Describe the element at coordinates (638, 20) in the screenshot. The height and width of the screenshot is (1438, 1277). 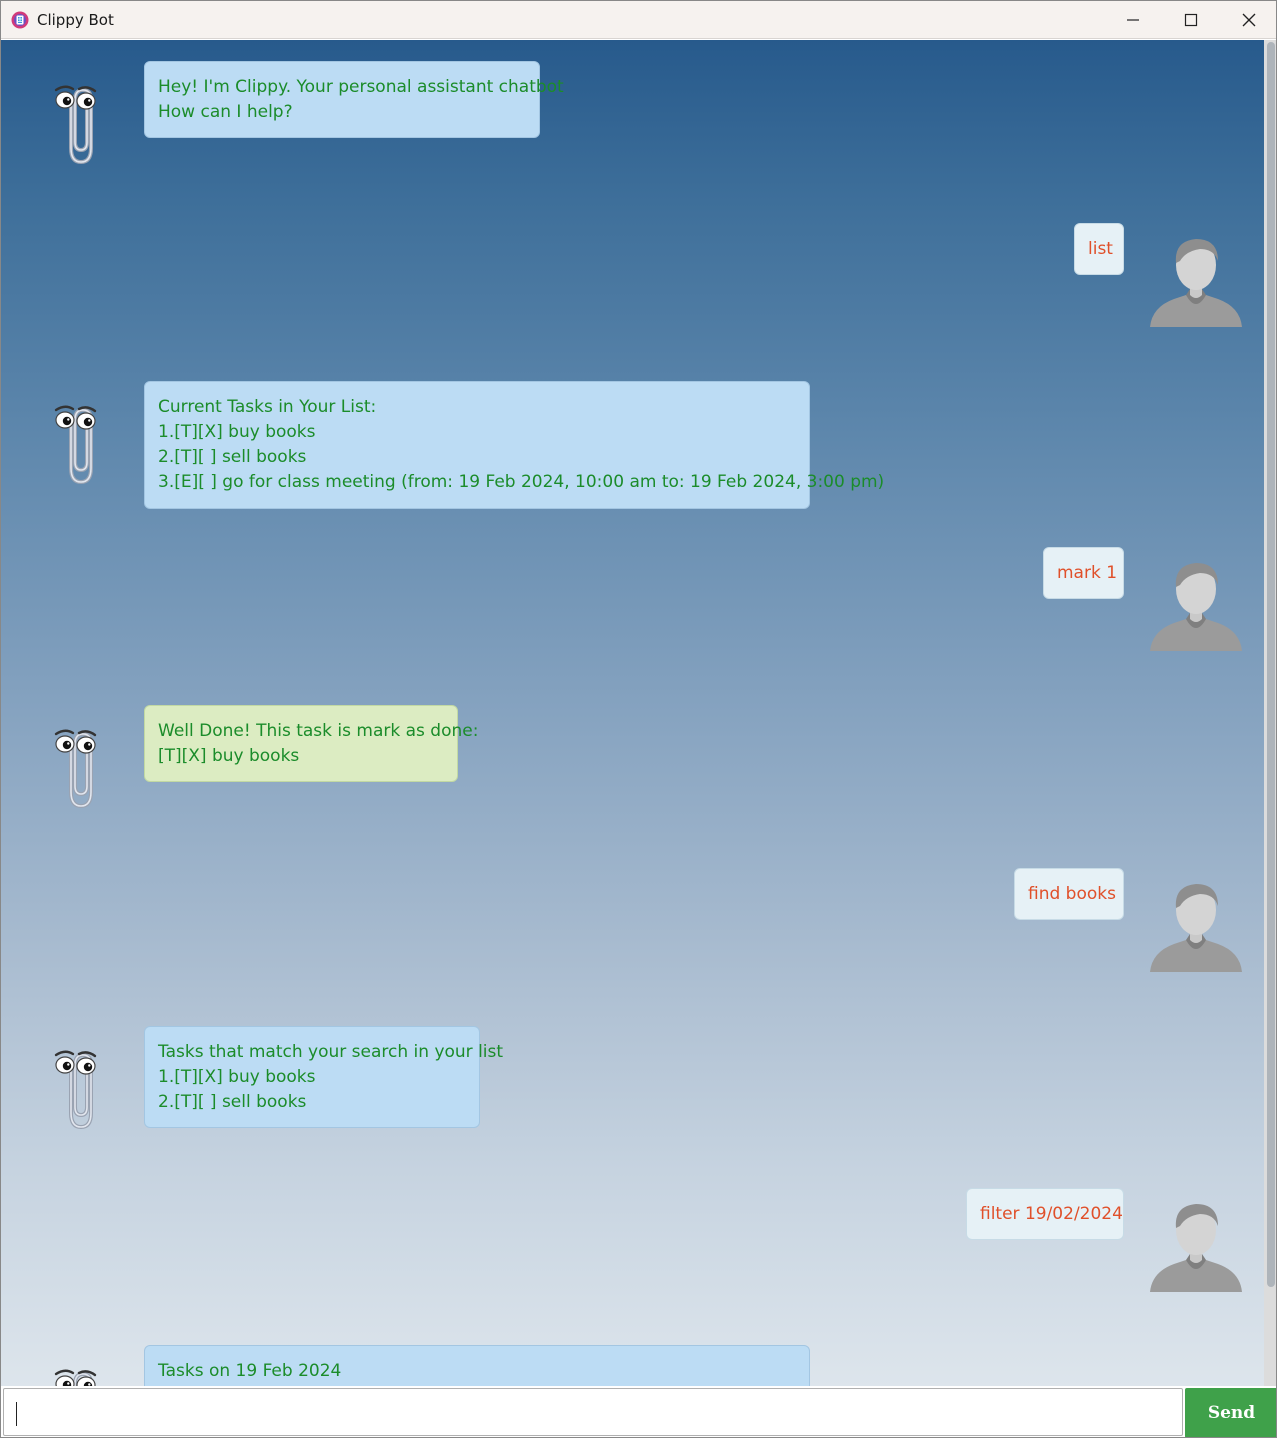
I see `title-bar: Clippy Bot` at that location.